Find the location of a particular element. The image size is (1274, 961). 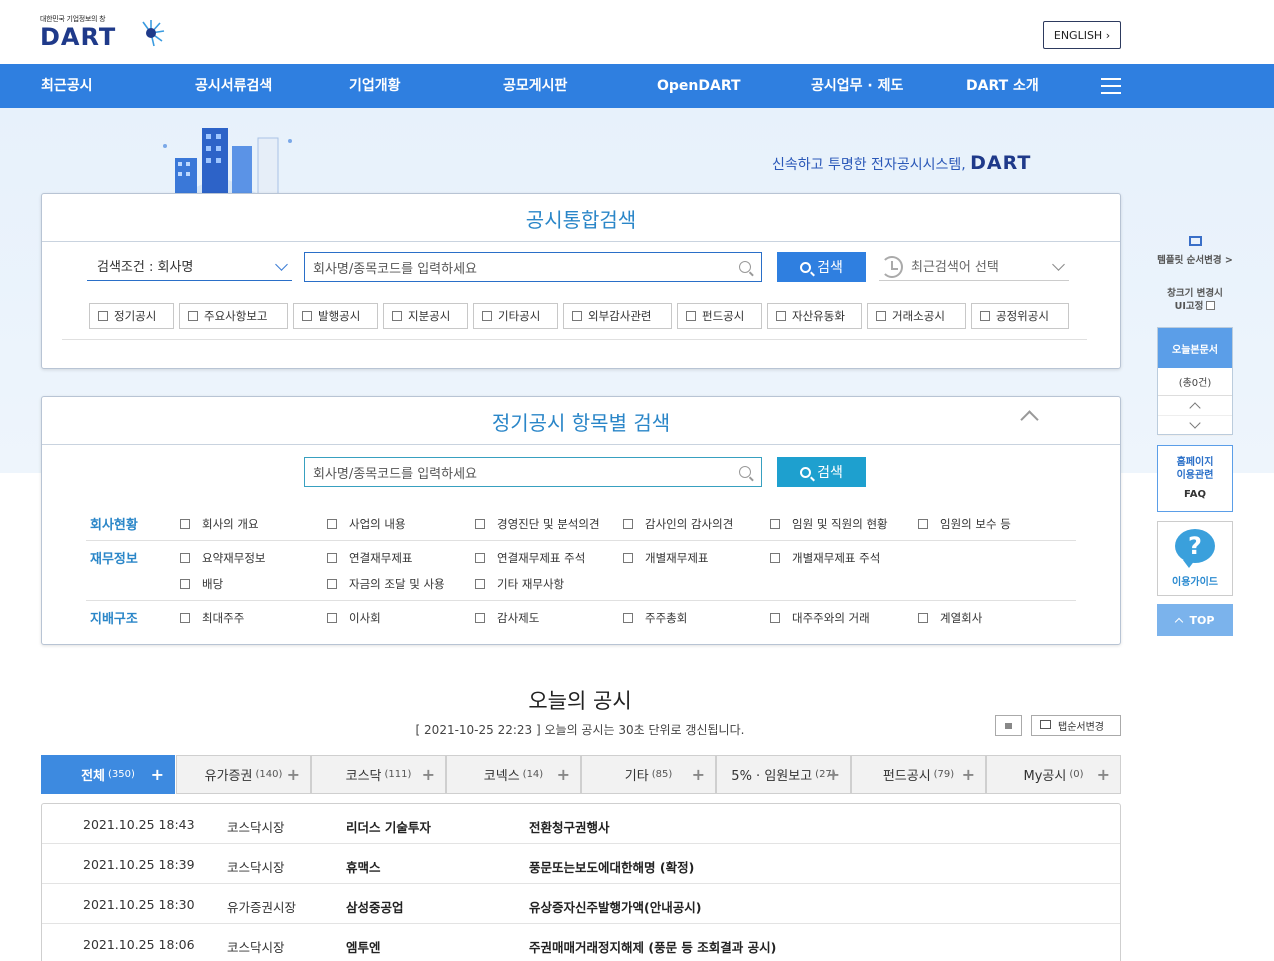

english-button: ENGLISH › is located at coordinates (1082, 35).